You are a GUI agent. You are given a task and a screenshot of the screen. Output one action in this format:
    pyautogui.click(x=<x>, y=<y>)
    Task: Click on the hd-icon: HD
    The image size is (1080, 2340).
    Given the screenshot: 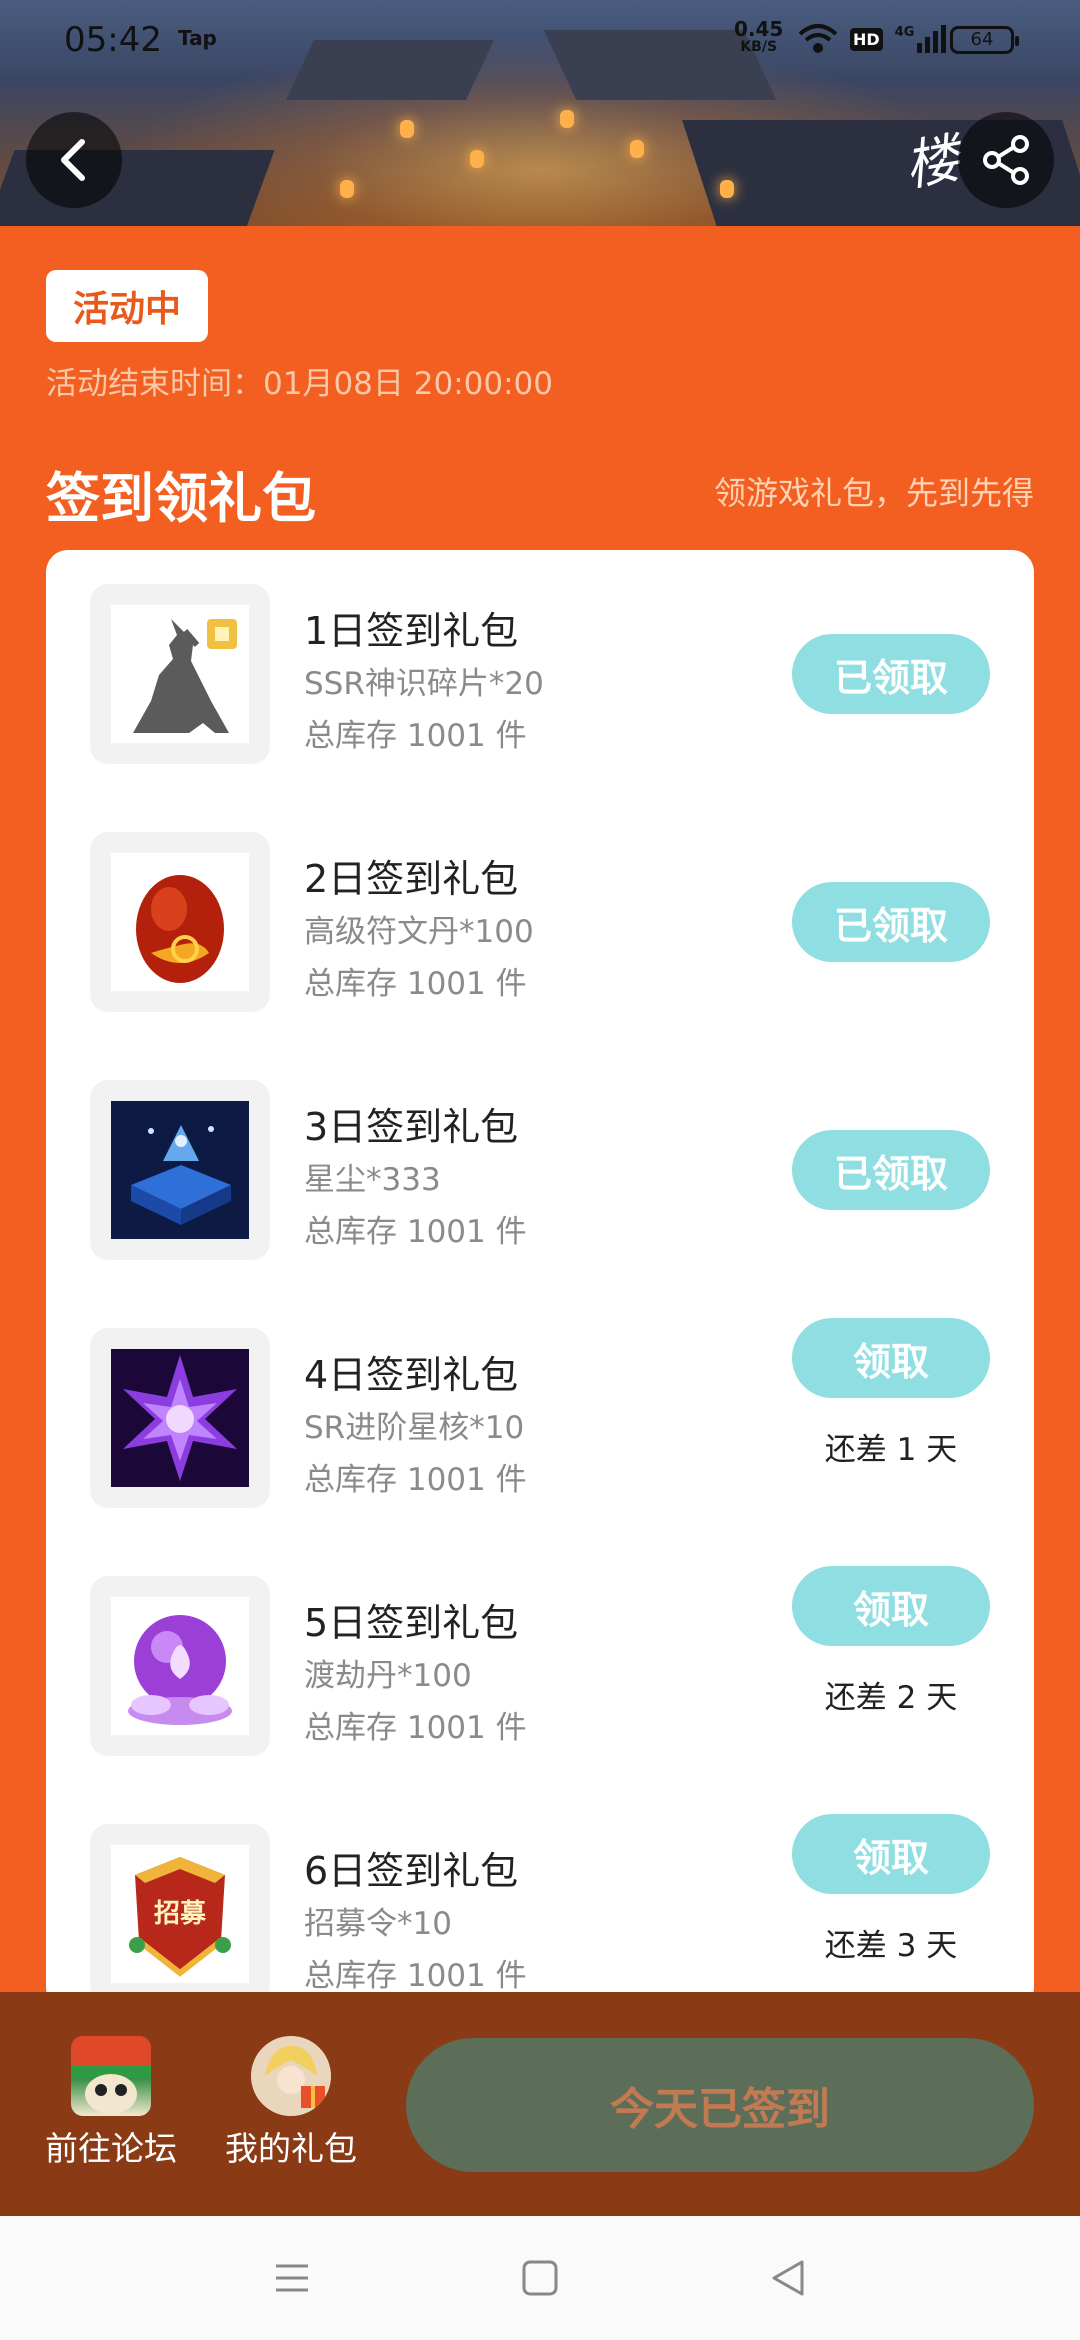 What is the action you would take?
    pyautogui.click(x=866, y=39)
    